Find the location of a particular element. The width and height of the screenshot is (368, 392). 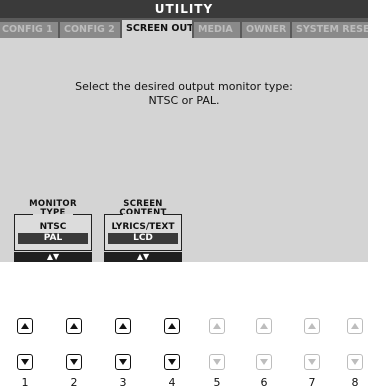

button-2-down is located at coordinates (74, 362).